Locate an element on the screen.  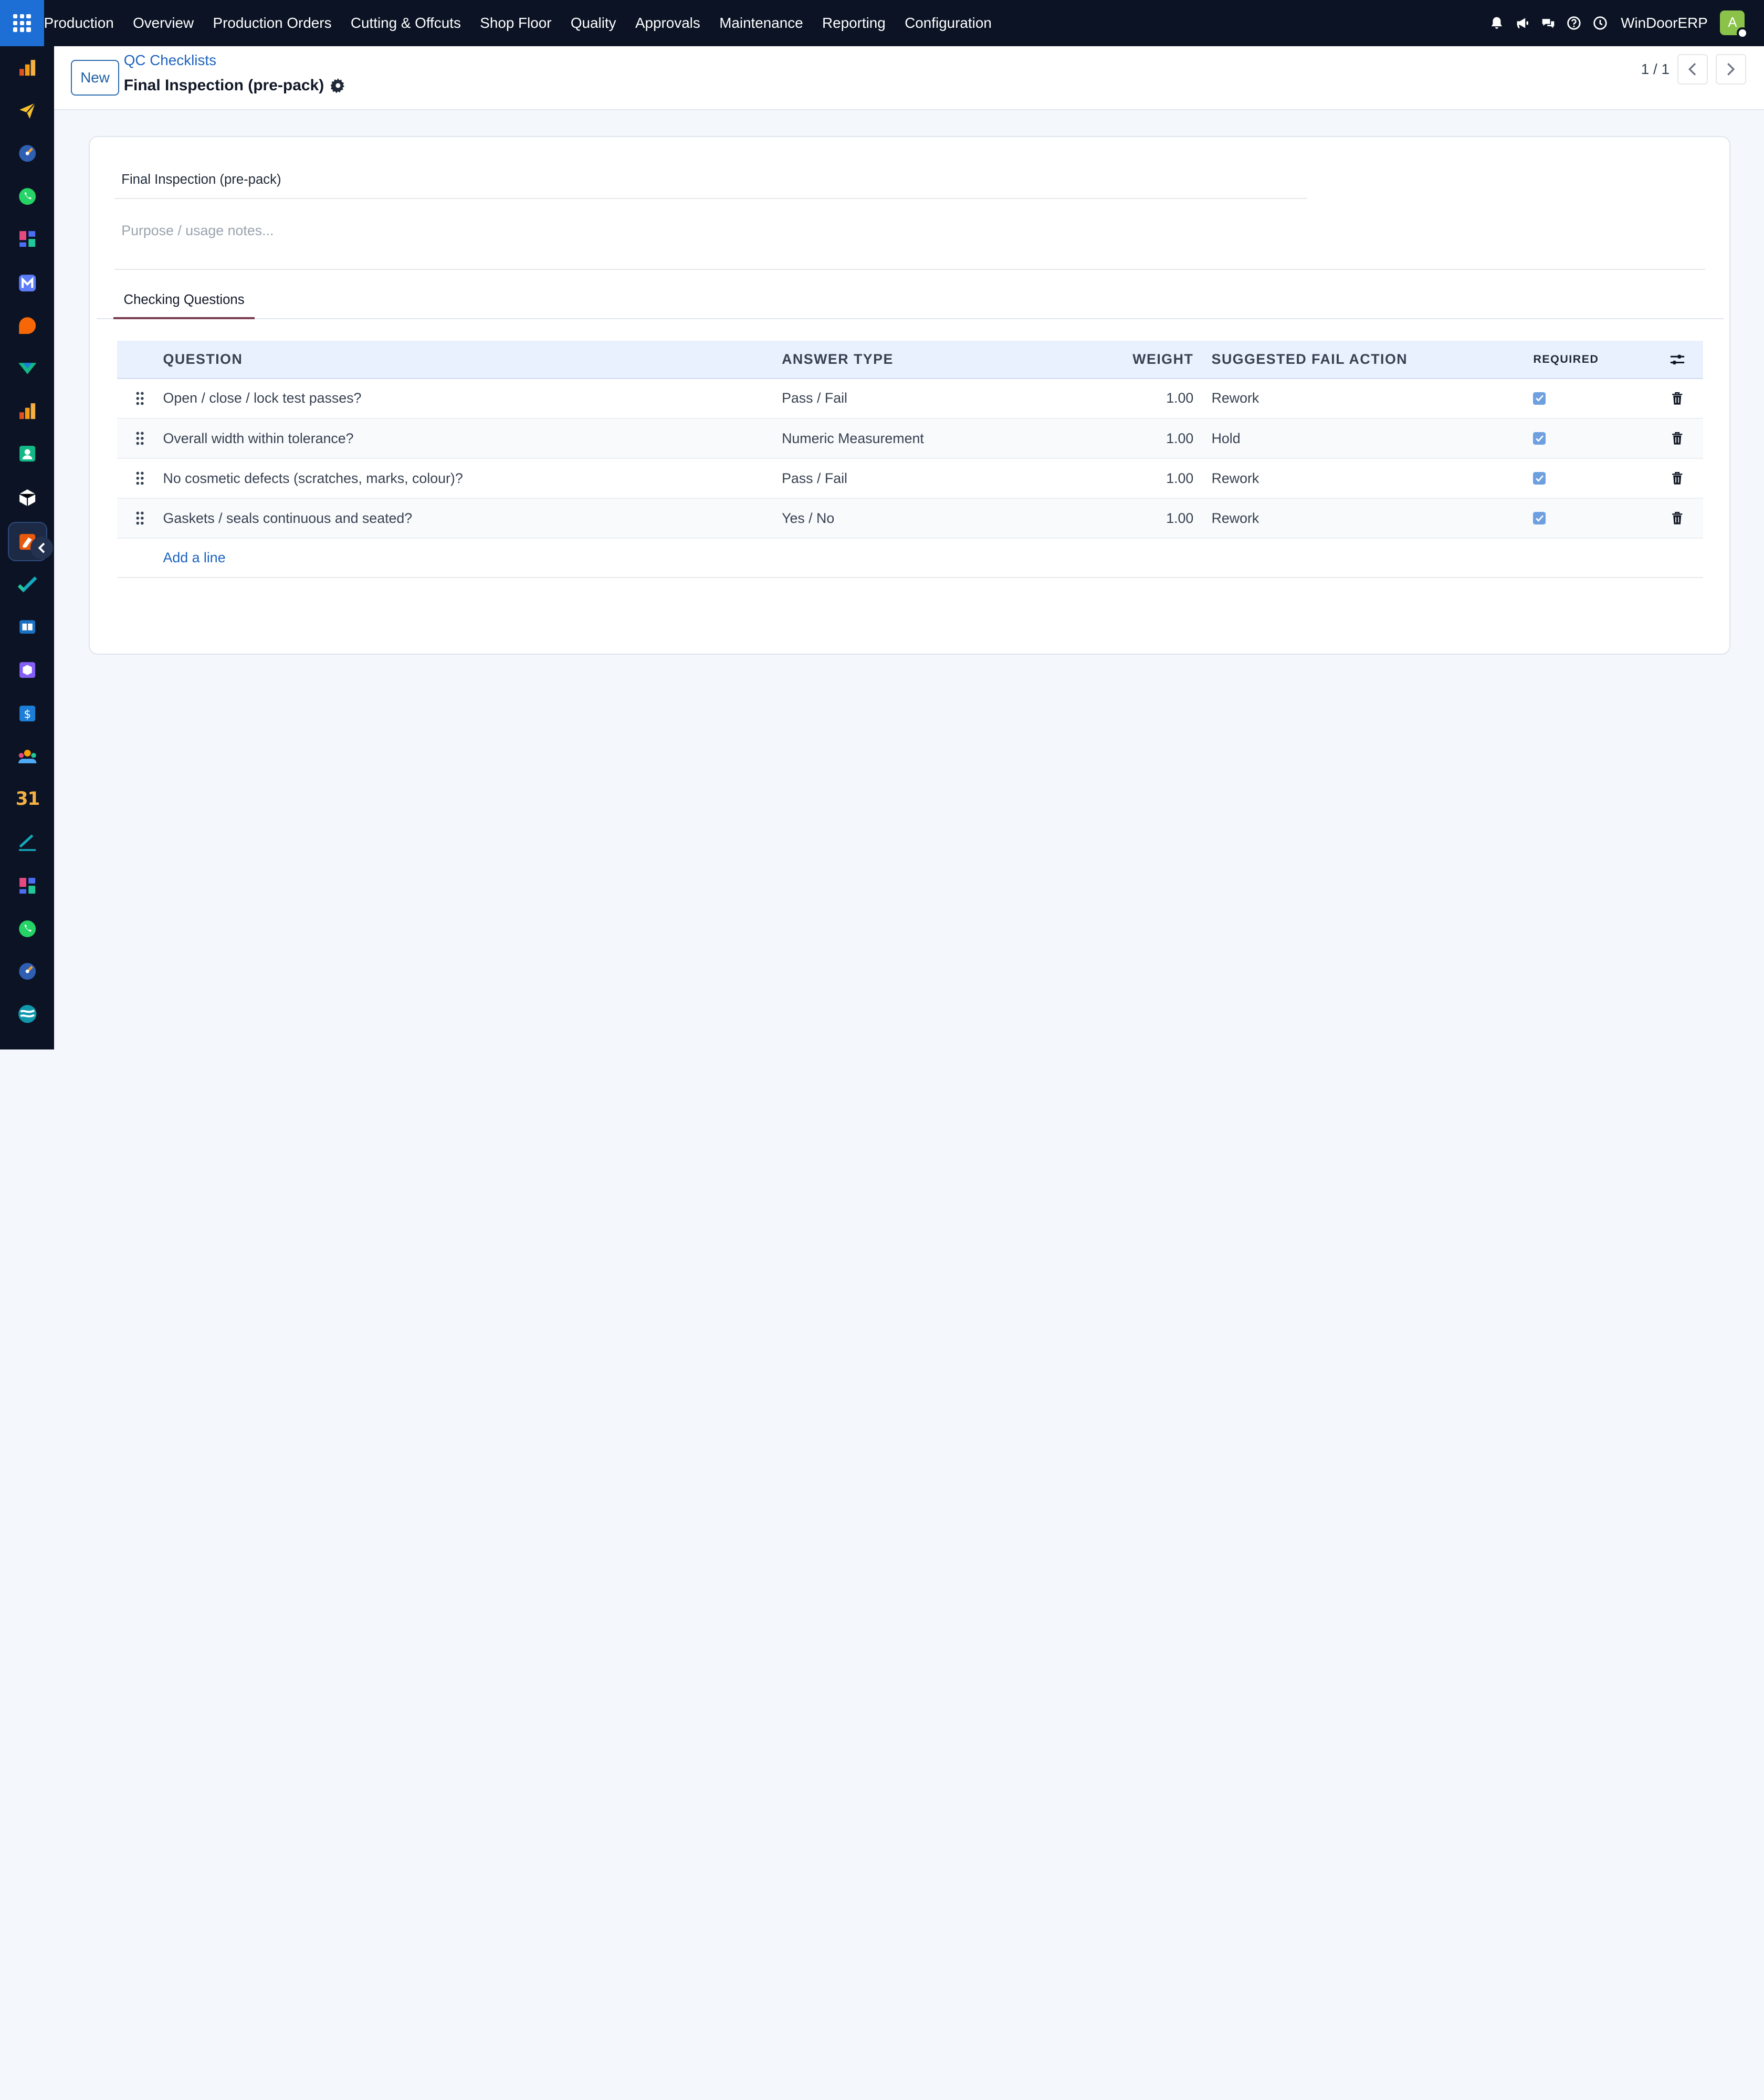
answer-type-cell: Numeric Measurement is located at coordinates (922, 438).